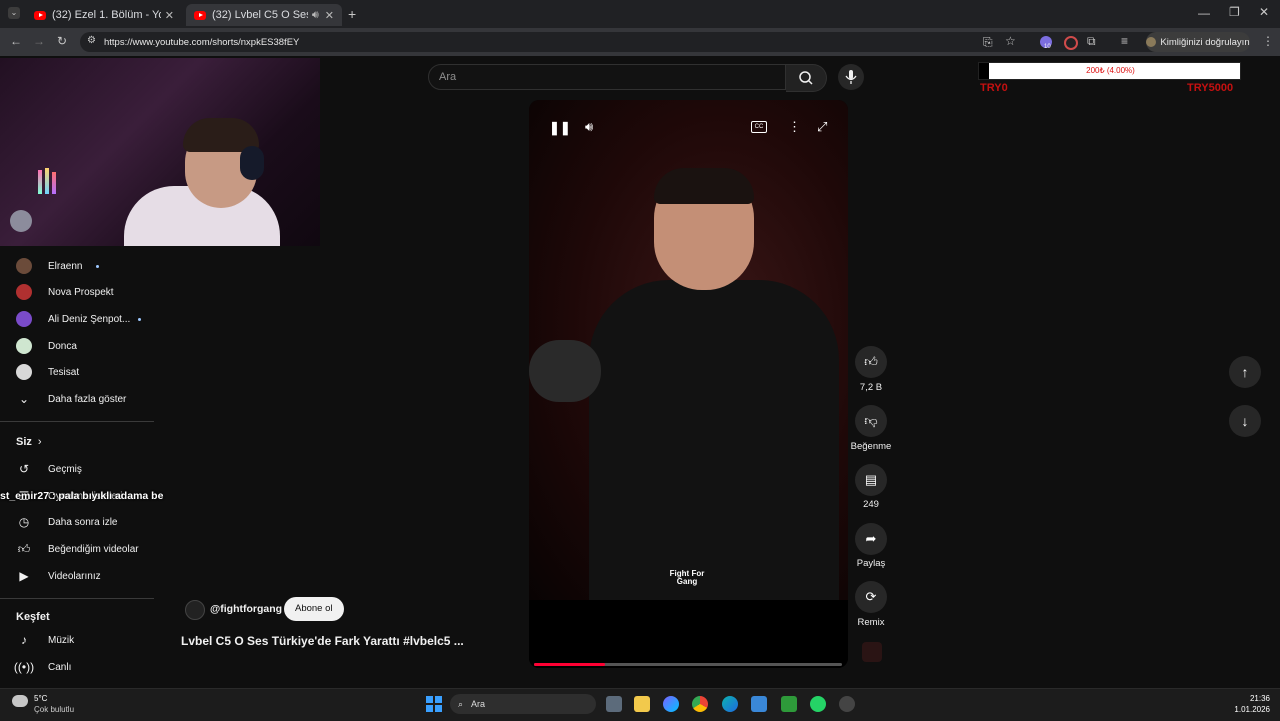 The width and height of the screenshot is (1280, 721). What do you see at coordinates (700, 704) in the screenshot?
I see `chrome-icon` at bounding box center [700, 704].